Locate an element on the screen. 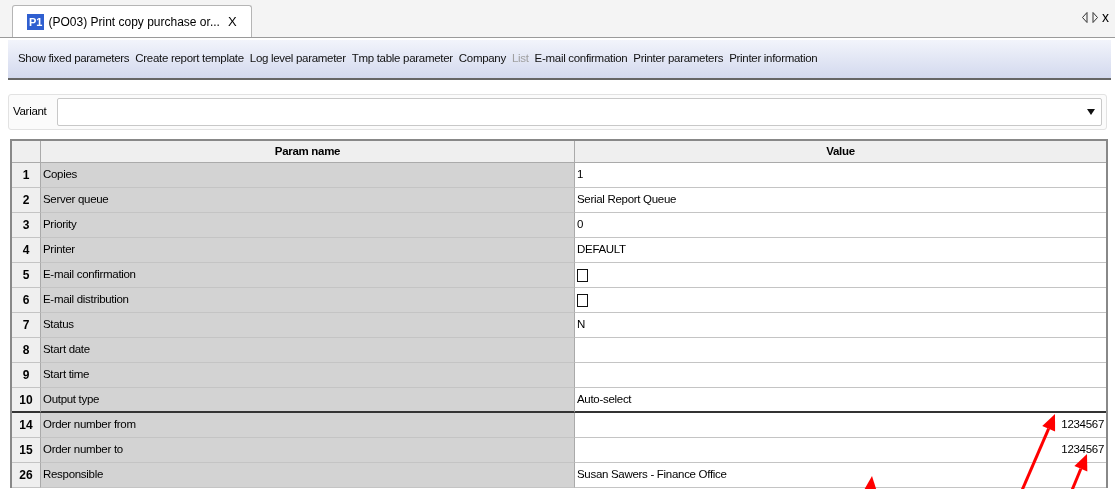 The image size is (1115, 489). toolbar-button: Printer parameters is located at coordinates (678, 59).